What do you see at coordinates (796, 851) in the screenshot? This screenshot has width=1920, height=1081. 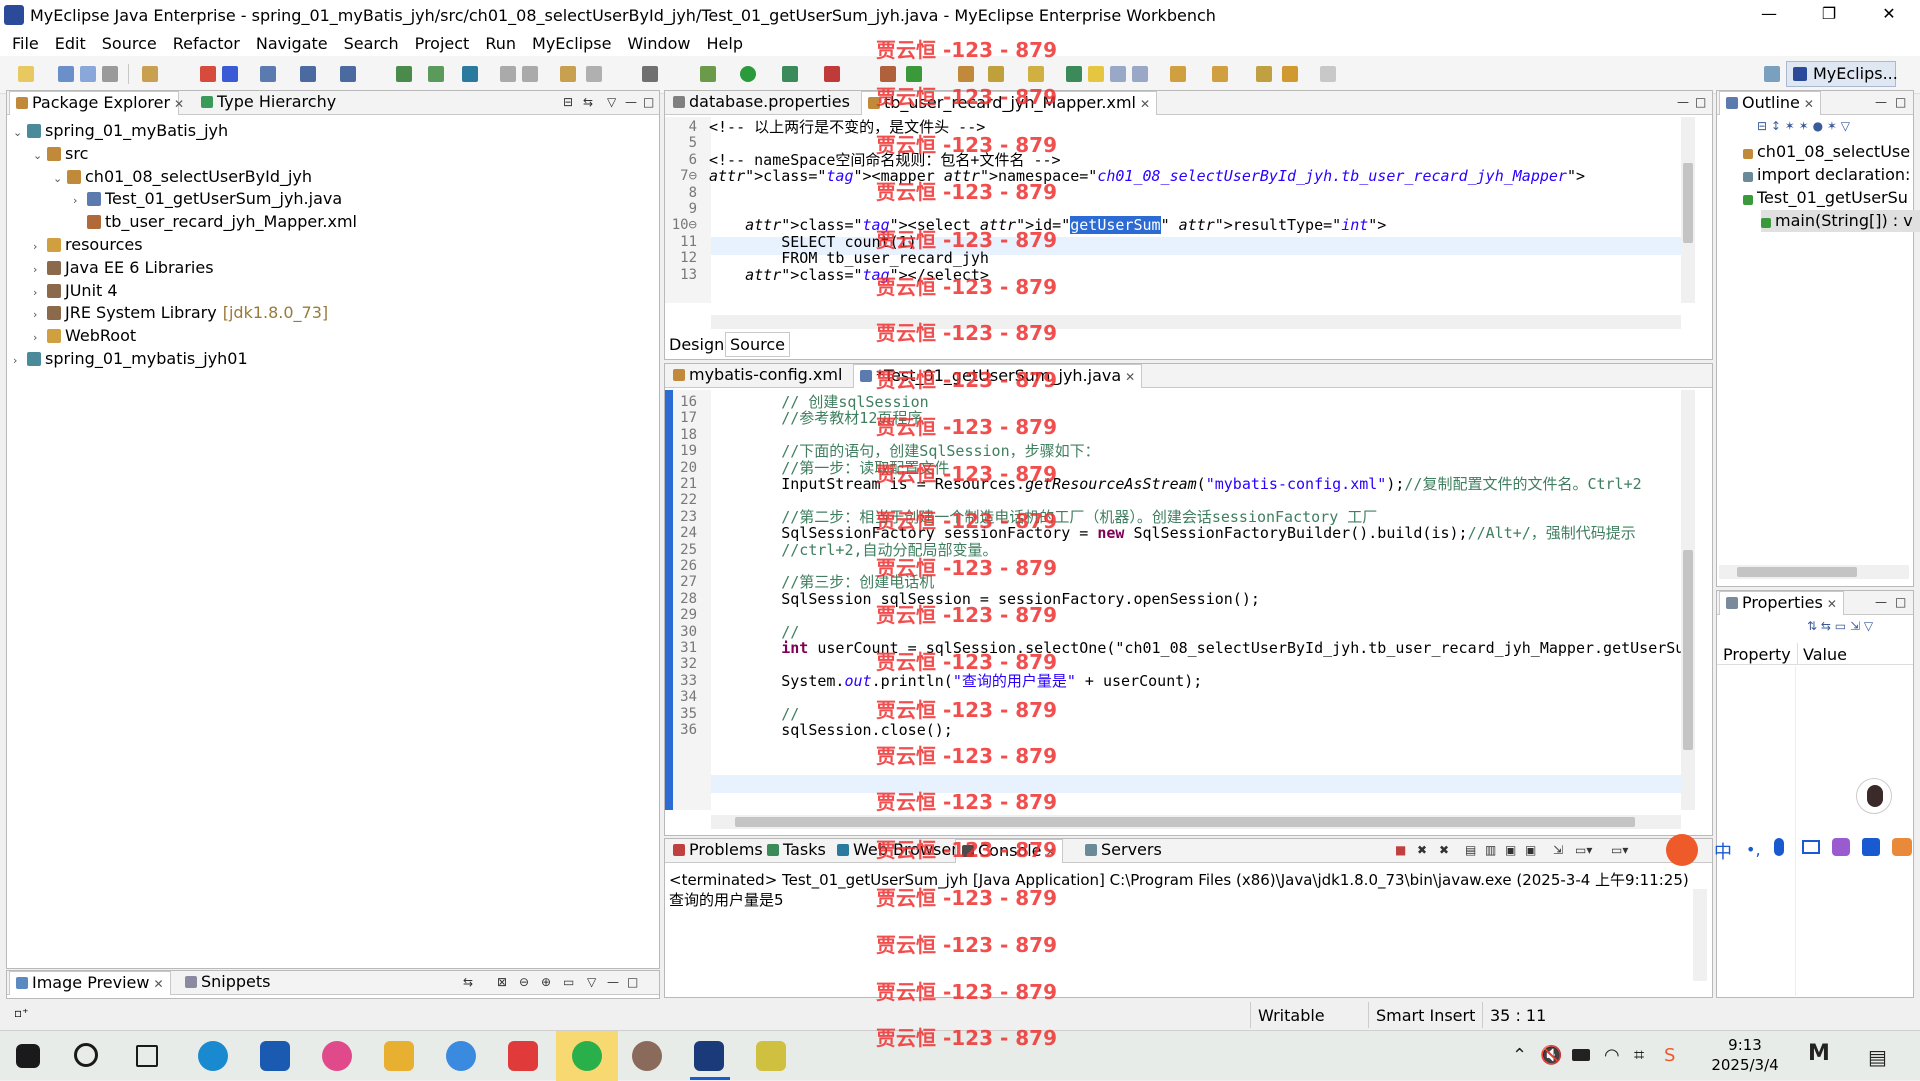 I see `tab-tasks: Tasks` at bounding box center [796, 851].